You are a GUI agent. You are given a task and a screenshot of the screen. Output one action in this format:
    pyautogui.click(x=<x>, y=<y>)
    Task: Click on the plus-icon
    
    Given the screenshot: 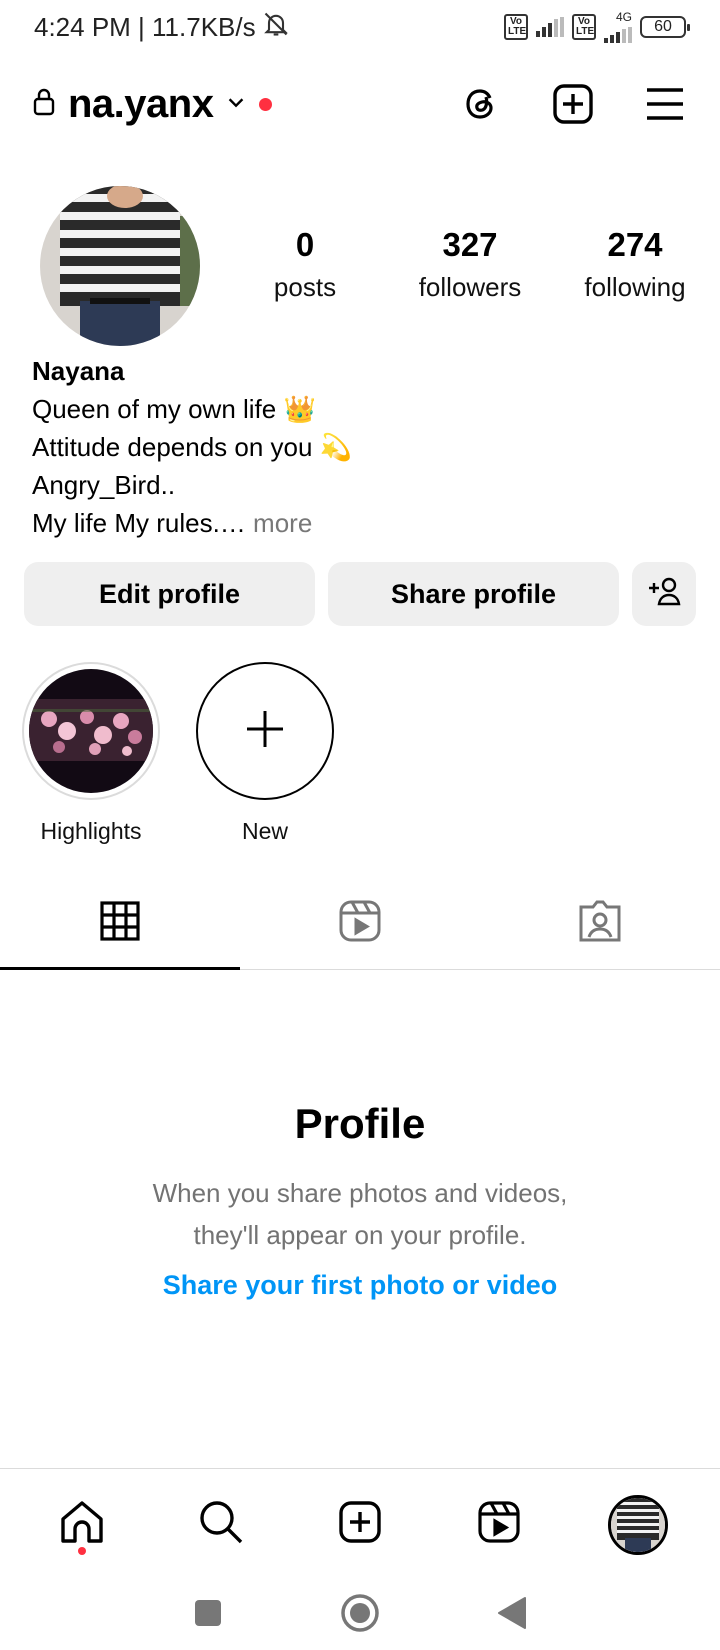 What is the action you would take?
    pyautogui.click(x=265, y=731)
    